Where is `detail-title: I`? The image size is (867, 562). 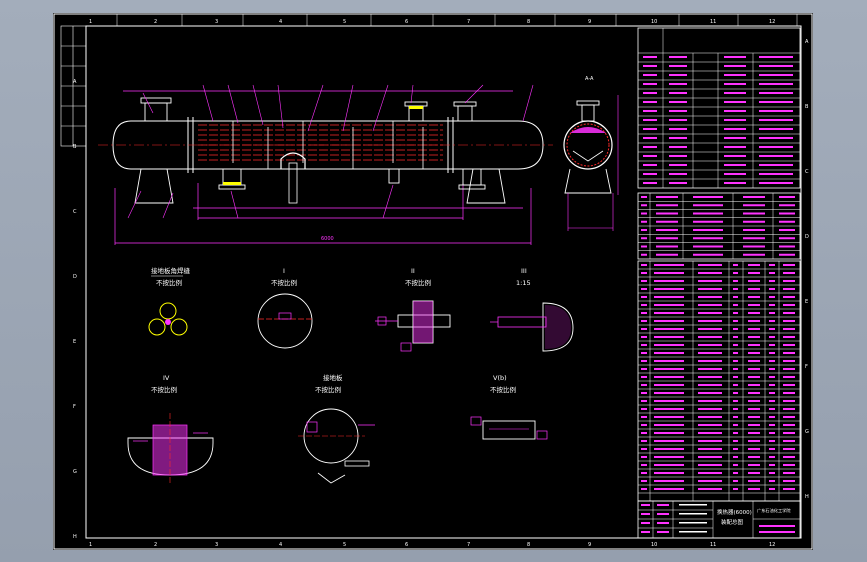
detail-title: I is located at coordinates (284, 271).